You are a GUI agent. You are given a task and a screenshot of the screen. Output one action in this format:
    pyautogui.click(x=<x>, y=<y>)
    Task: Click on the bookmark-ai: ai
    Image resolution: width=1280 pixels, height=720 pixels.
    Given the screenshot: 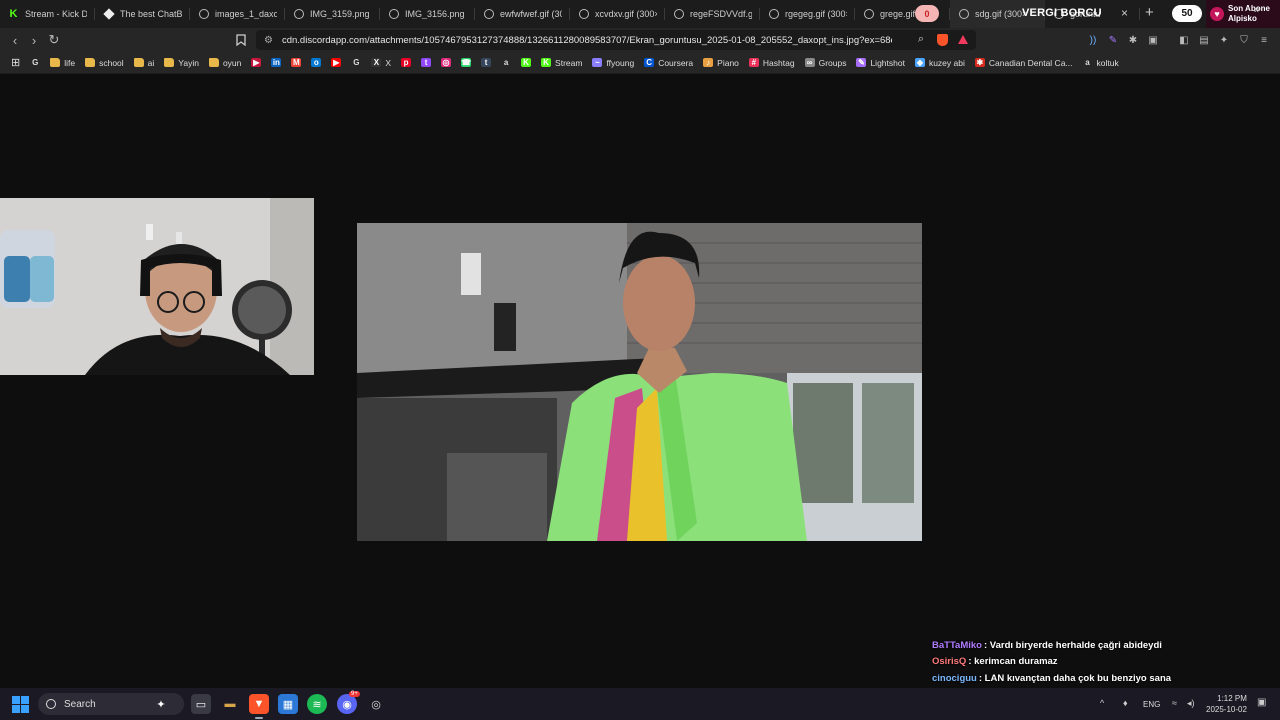 What is the action you would take?
    pyautogui.click(x=144, y=63)
    